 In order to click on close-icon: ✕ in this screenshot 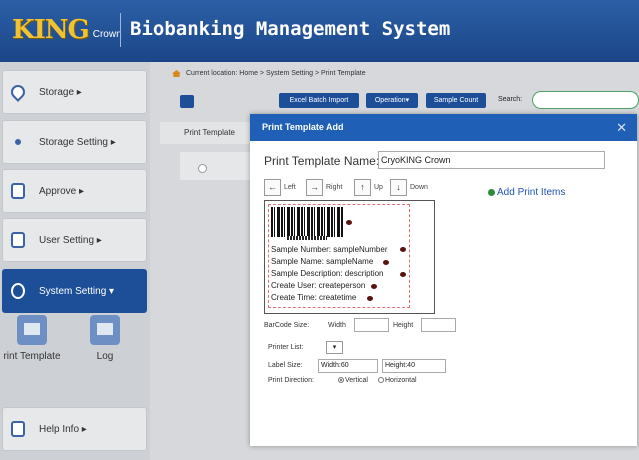, I will do `click(621, 127)`.